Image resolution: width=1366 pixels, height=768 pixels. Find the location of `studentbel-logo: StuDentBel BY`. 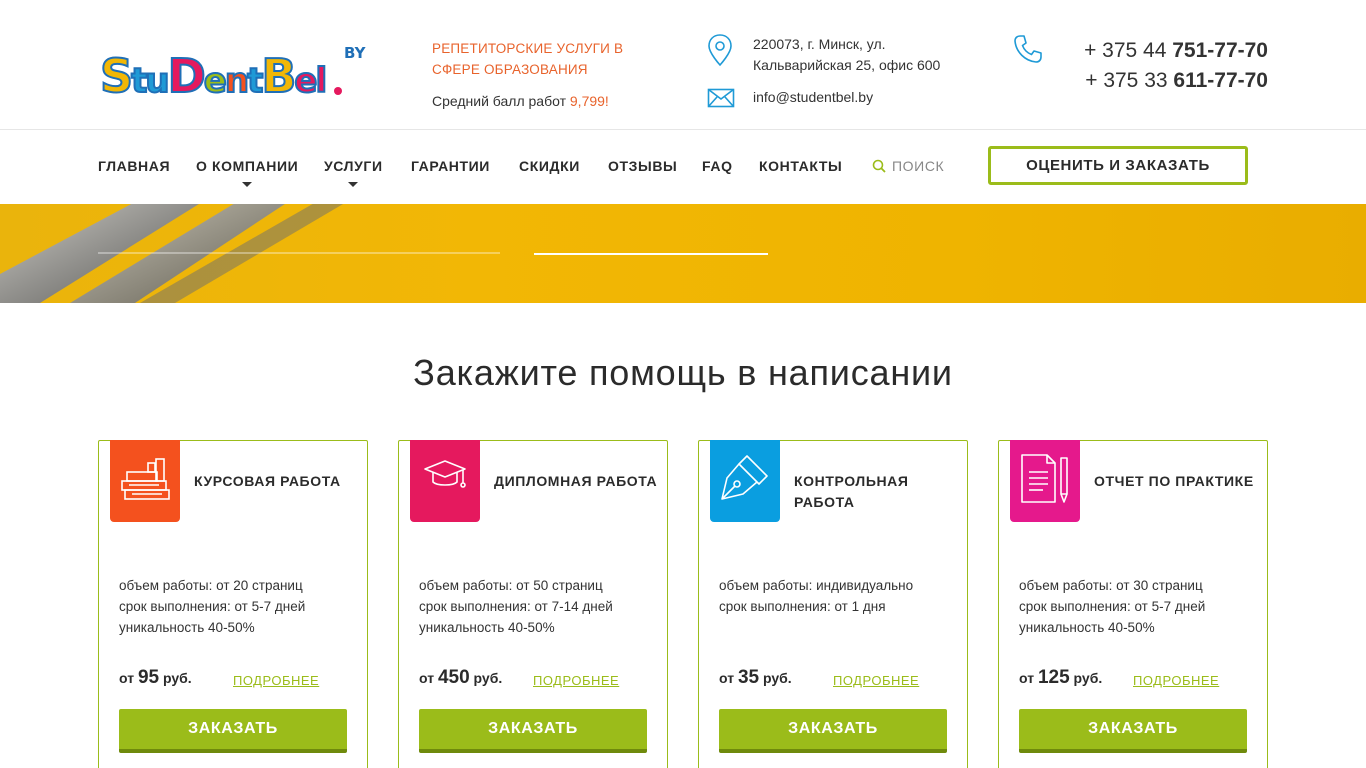

studentbel-logo: StuDentBel BY is located at coordinates (235, 70).